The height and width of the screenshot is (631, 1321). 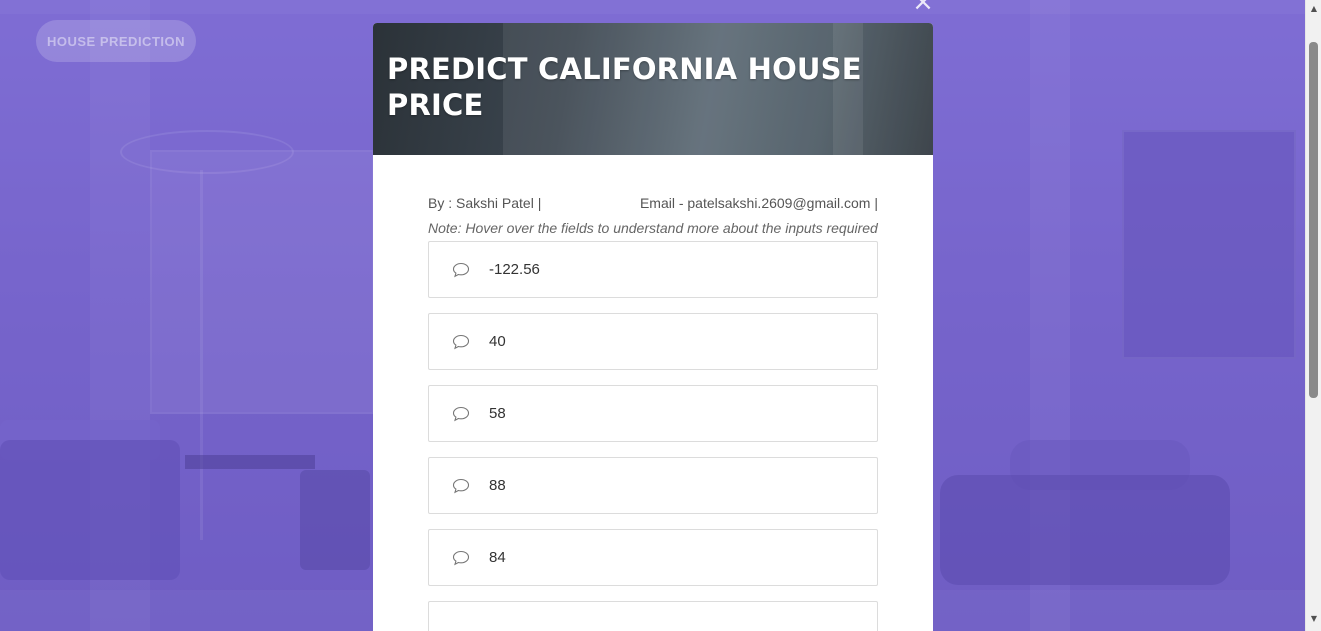 I want to click on page-scrollbar: ▲ ▼, so click(x=1313, y=315).